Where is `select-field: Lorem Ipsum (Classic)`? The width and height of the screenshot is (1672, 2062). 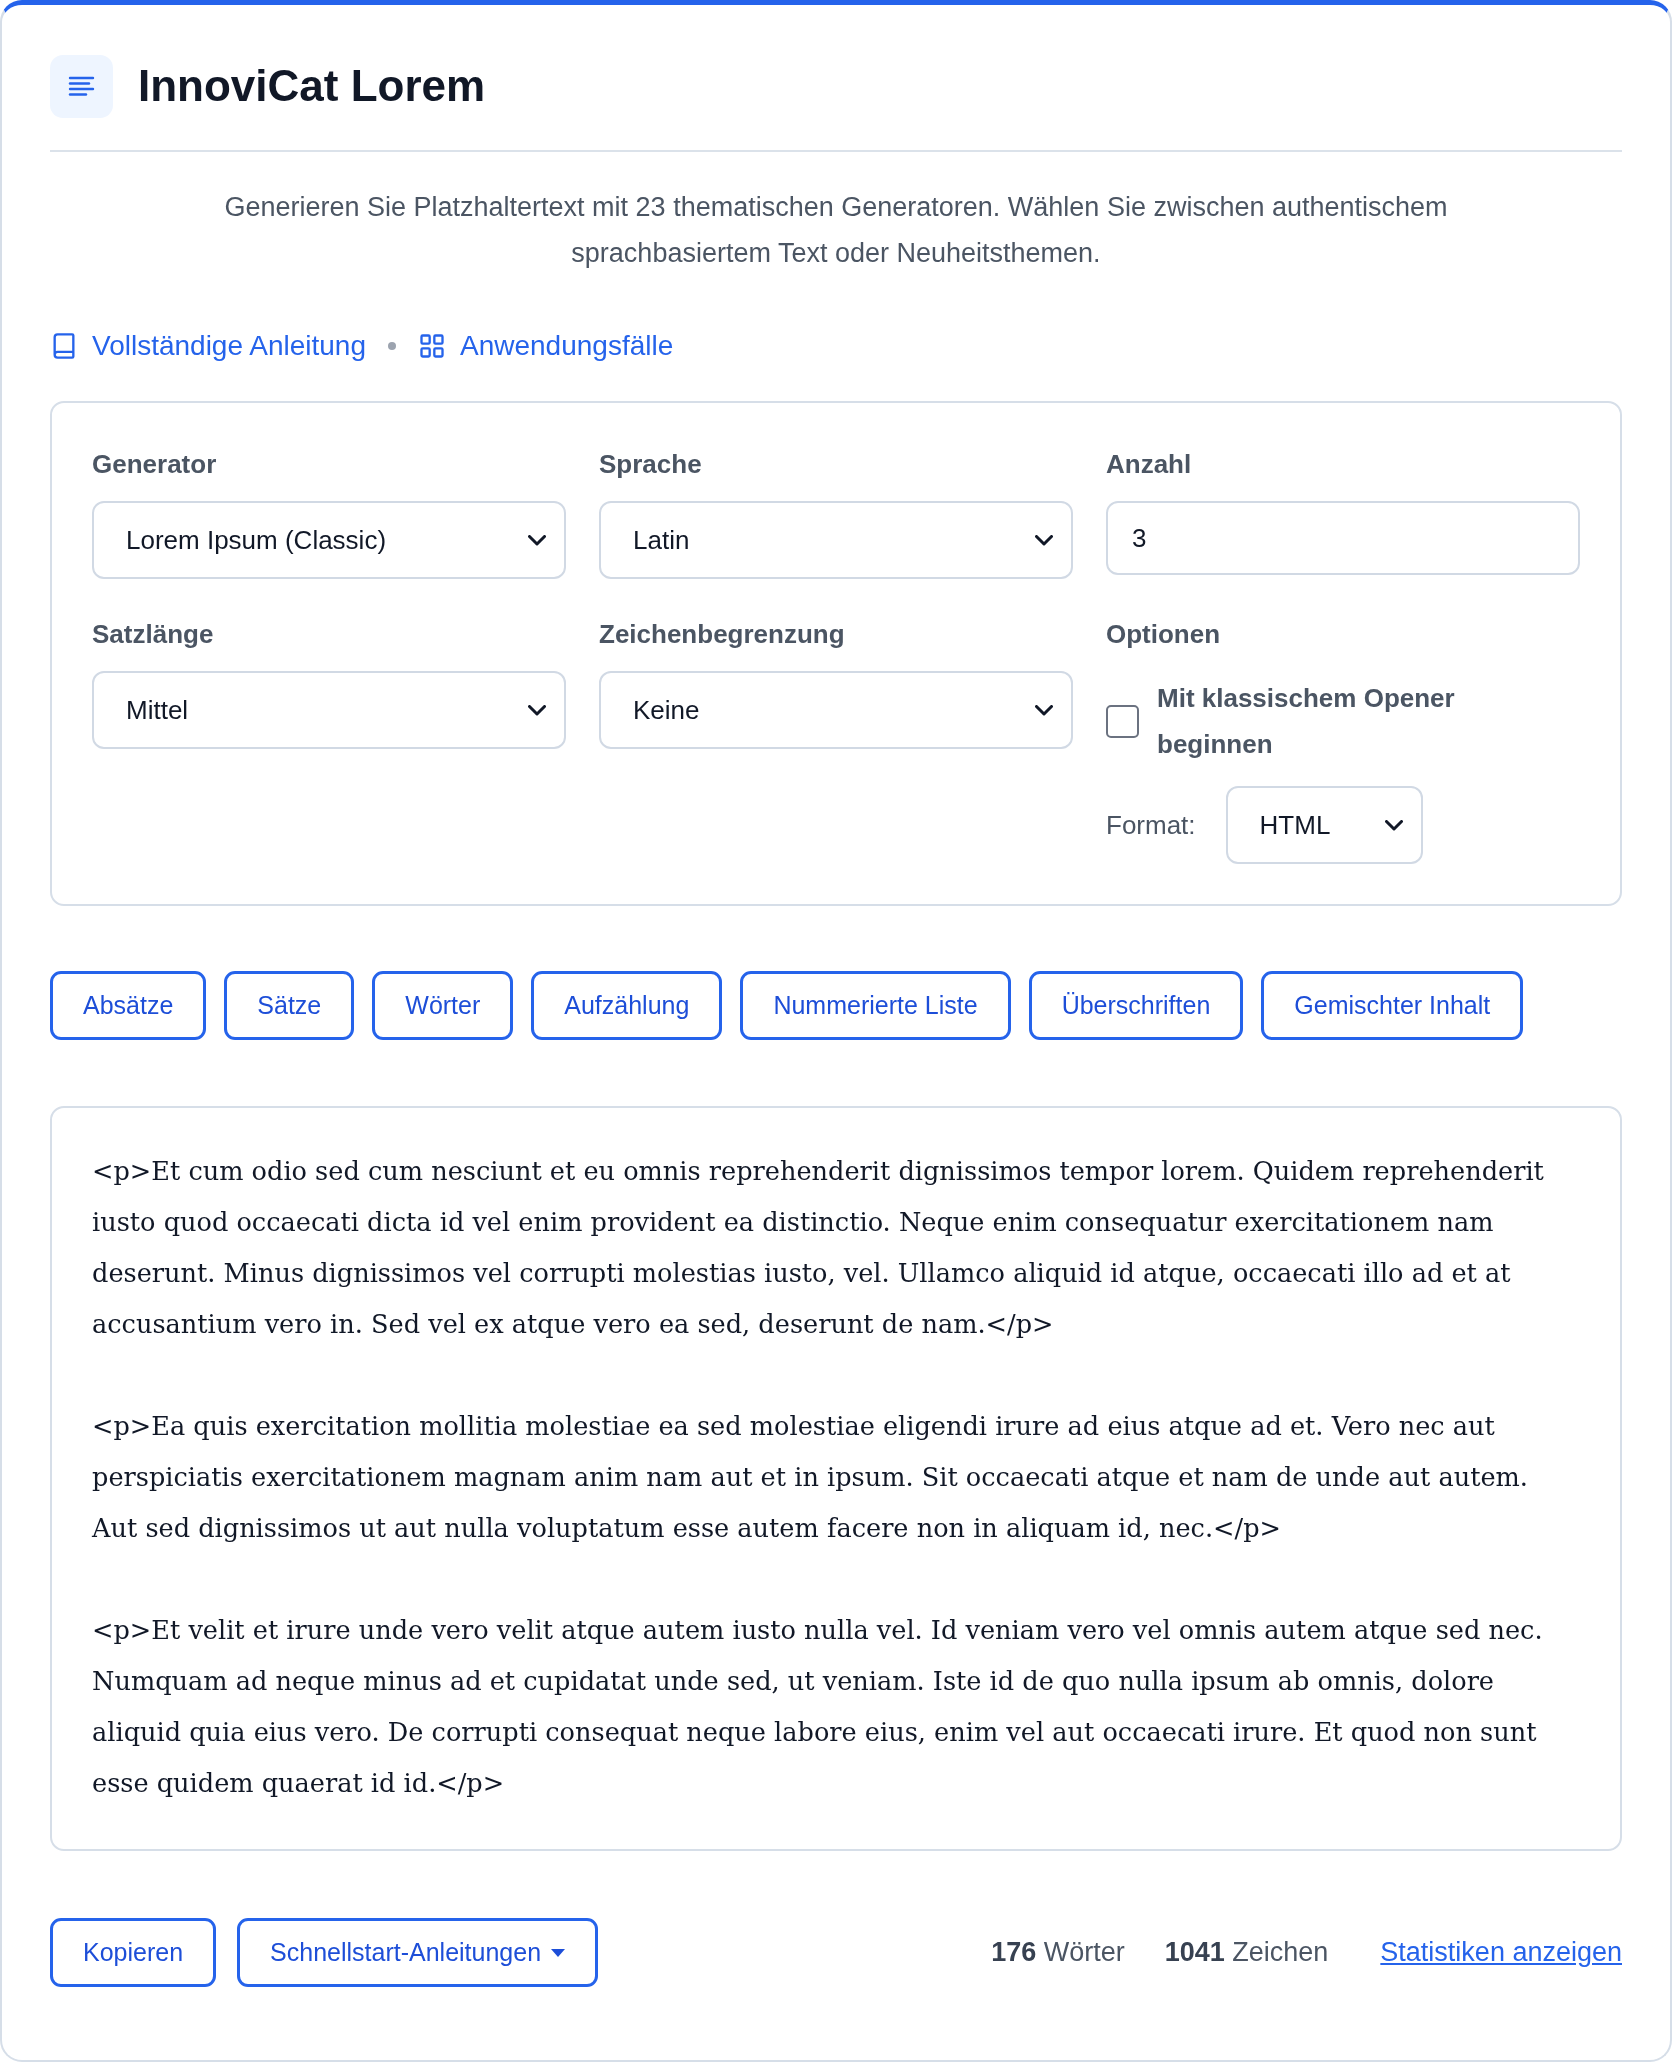
select-field: Lorem Ipsum (Classic) is located at coordinates (329, 540).